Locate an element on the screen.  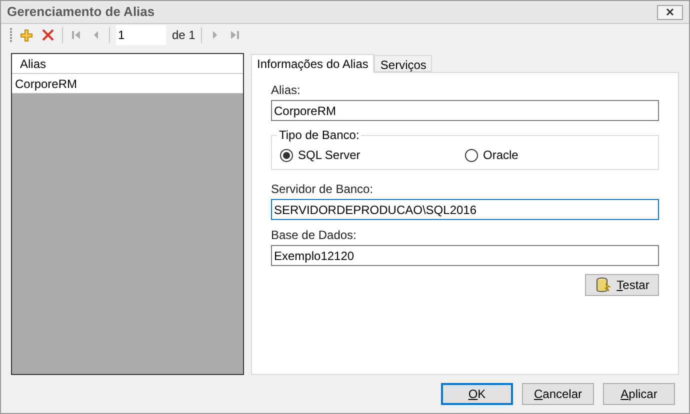
list-header: Alias is located at coordinates (127, 64).